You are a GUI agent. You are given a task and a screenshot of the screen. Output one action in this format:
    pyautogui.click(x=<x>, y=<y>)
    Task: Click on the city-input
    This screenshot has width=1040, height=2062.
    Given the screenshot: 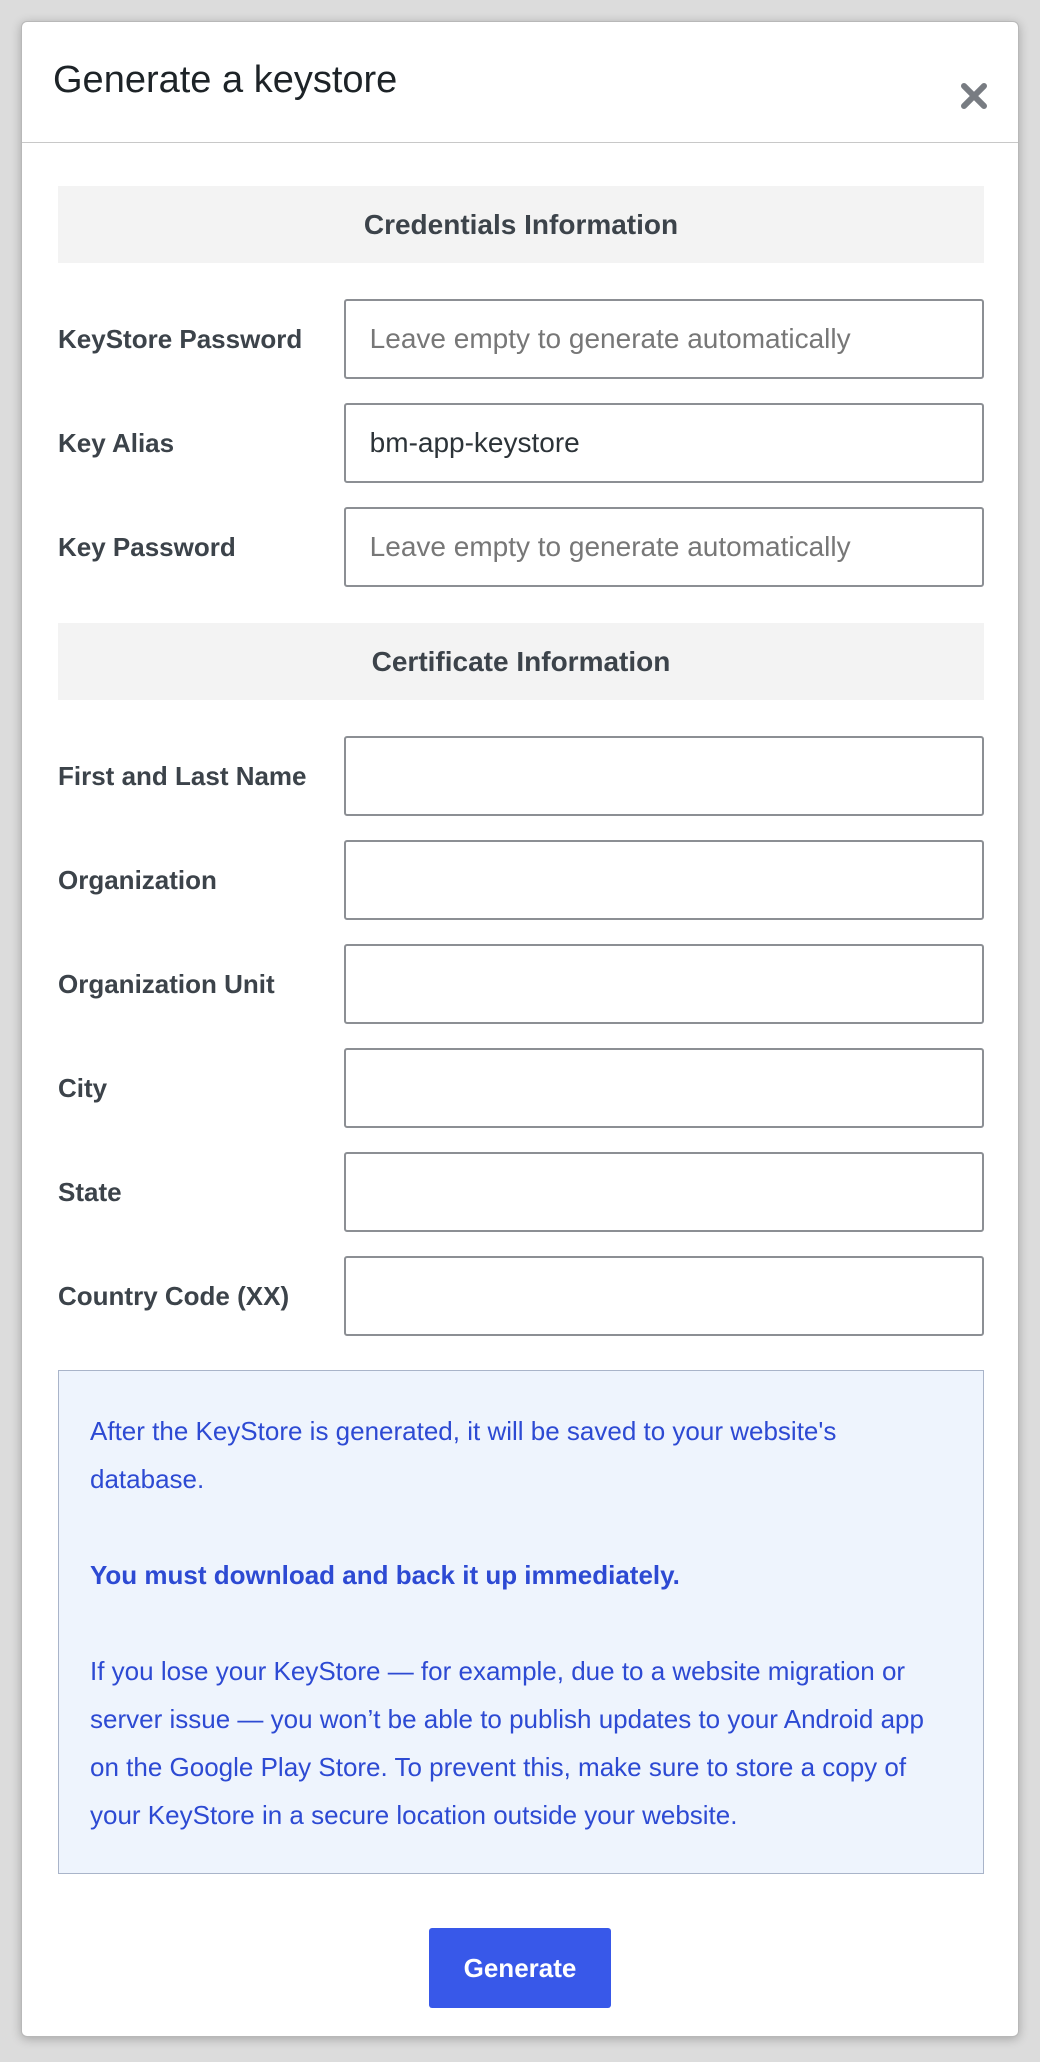 What is the action you would take?
    pyautogui.click(x=663, y=1088)
    